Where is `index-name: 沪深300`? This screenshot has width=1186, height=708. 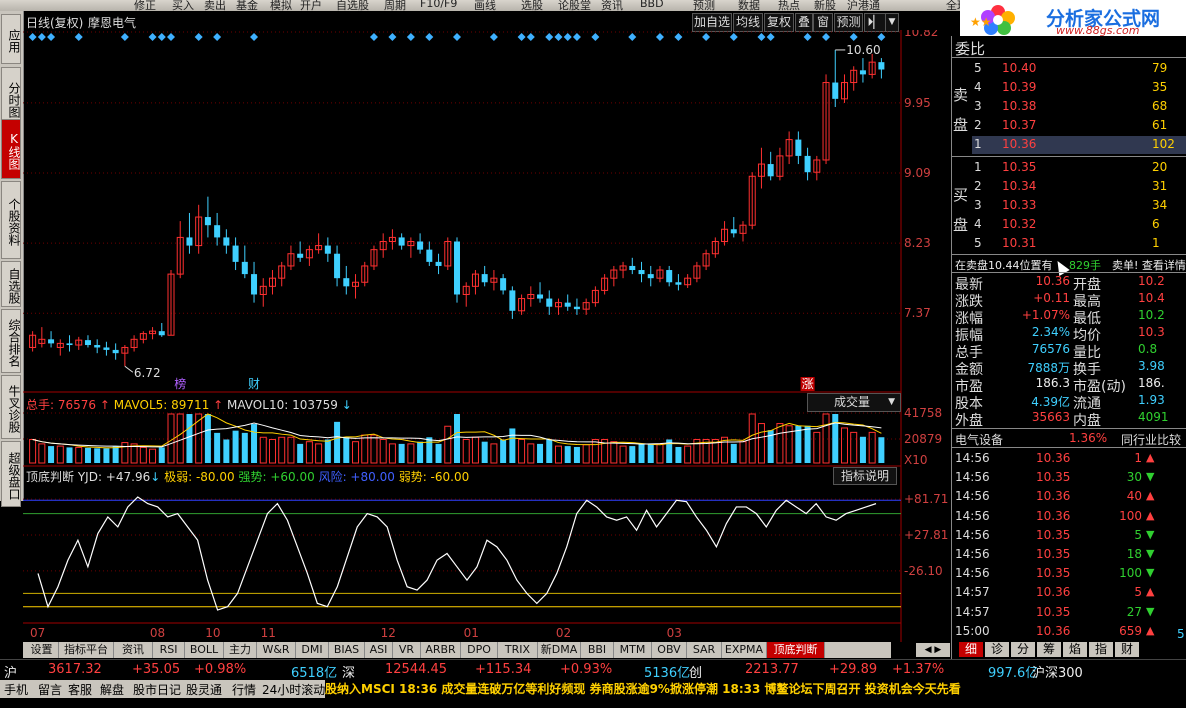
index-name: 沪深300 is located at coordinates (1057, 671).